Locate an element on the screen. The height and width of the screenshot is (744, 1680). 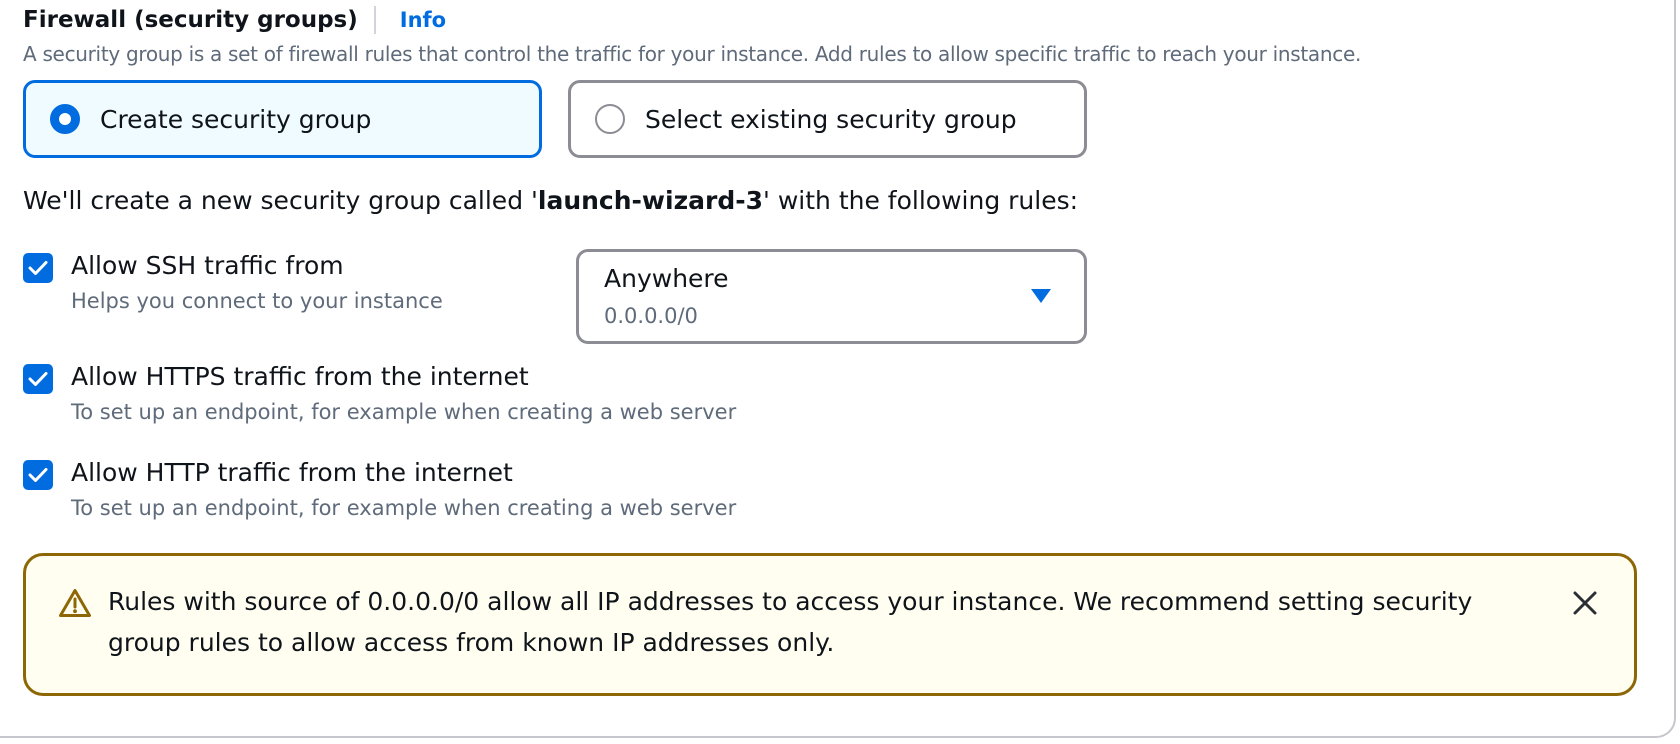
https-rule-label: Allow HTTPS traffic from the internet is located at coordinates (300, 376).